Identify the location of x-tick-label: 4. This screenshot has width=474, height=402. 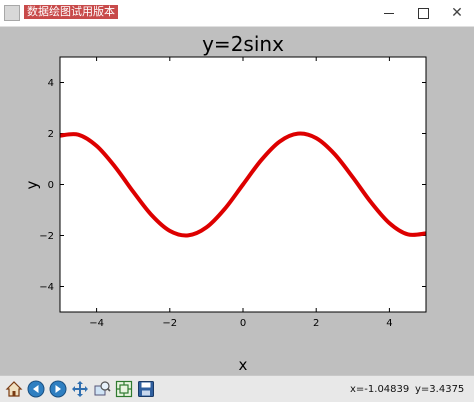
(389, 323).